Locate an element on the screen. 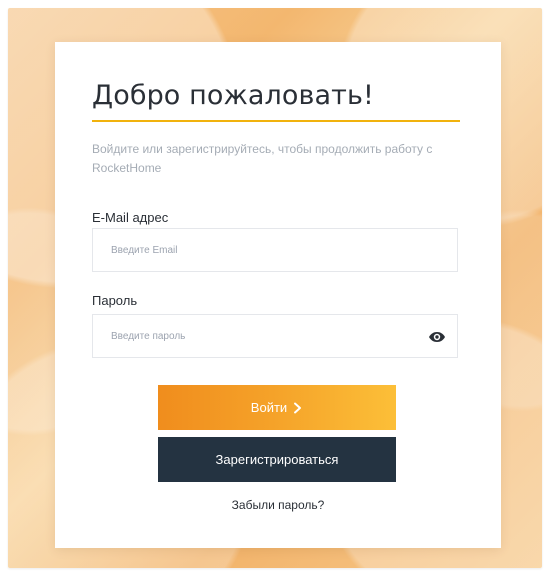  login-button: Войти is located at coordinates (277, 407).